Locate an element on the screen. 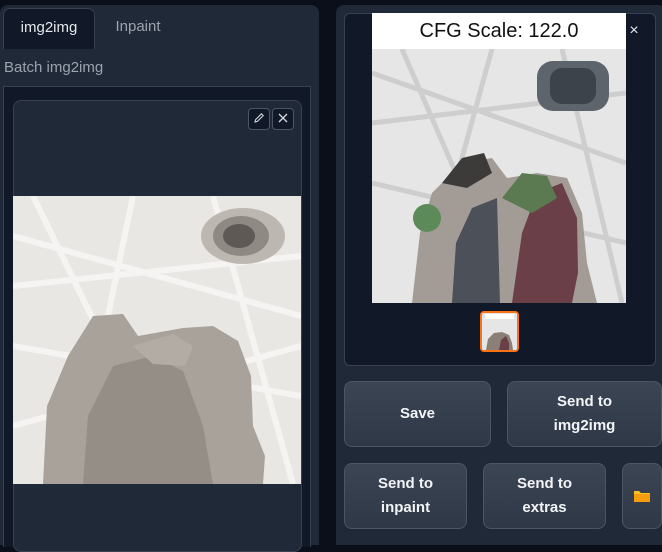 The image size is (662, 552). tab-inpaint: Inpaint is located at coordinates (138, 27).